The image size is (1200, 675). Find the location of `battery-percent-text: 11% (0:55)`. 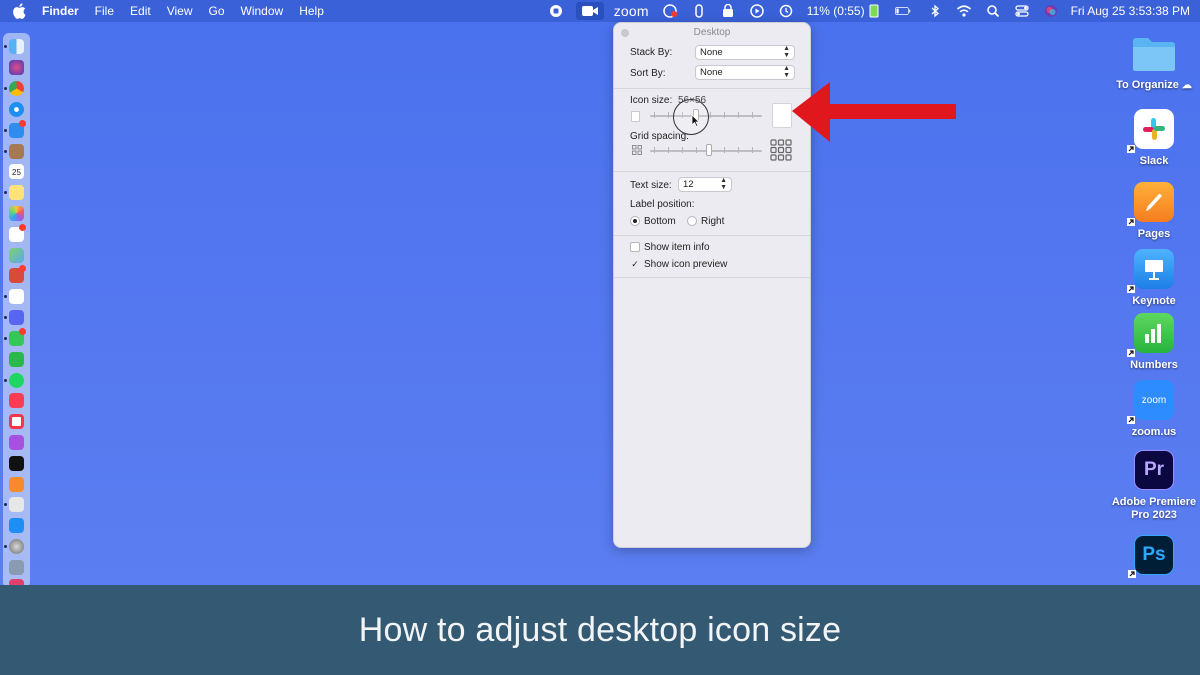

battery-percent-text: 11% (0:55) is located at coordinates (835, 11).